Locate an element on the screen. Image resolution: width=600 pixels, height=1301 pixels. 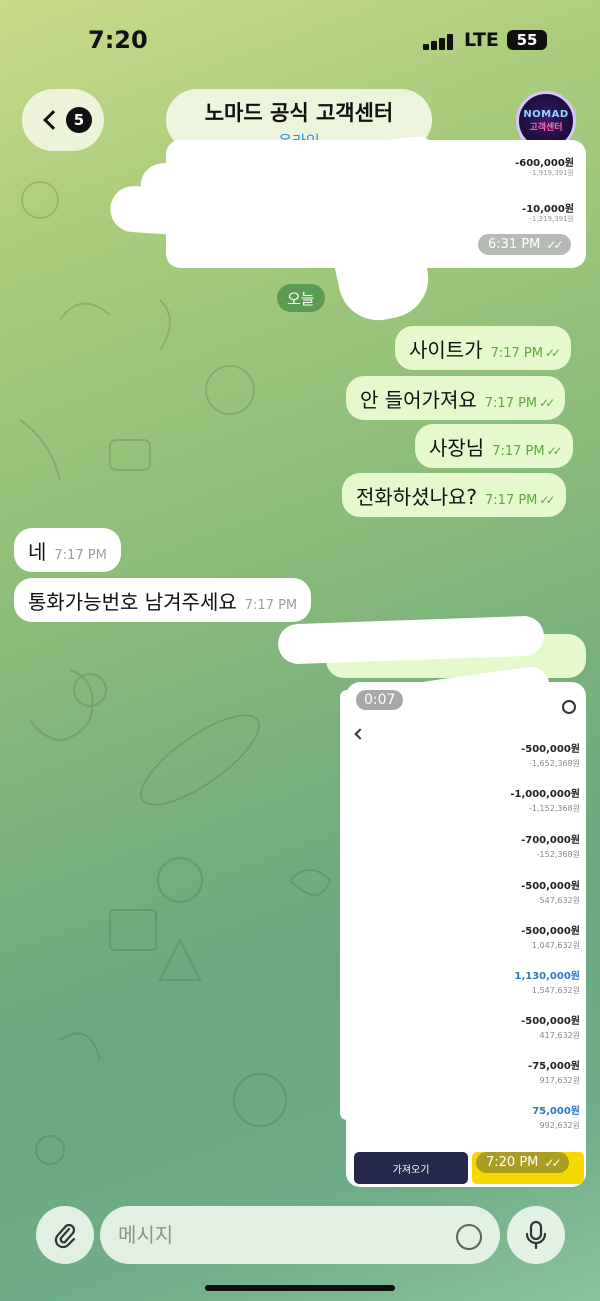
message-time: 6:31 PM ✓✓ is located at coordinates (524, 244).